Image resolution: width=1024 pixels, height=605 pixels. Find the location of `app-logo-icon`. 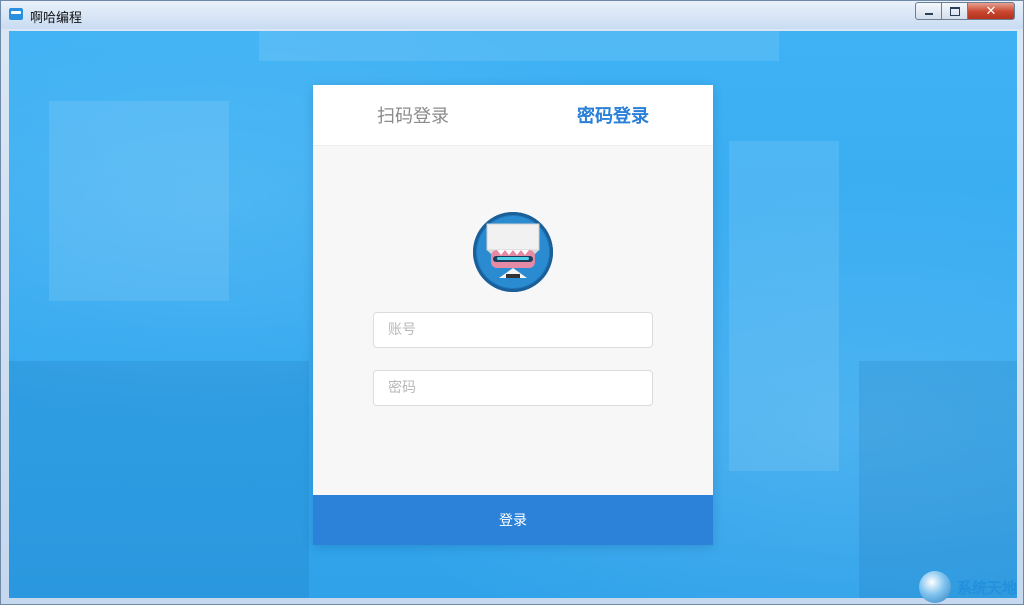

app-logo-icon is located at coordinates (16, 14).